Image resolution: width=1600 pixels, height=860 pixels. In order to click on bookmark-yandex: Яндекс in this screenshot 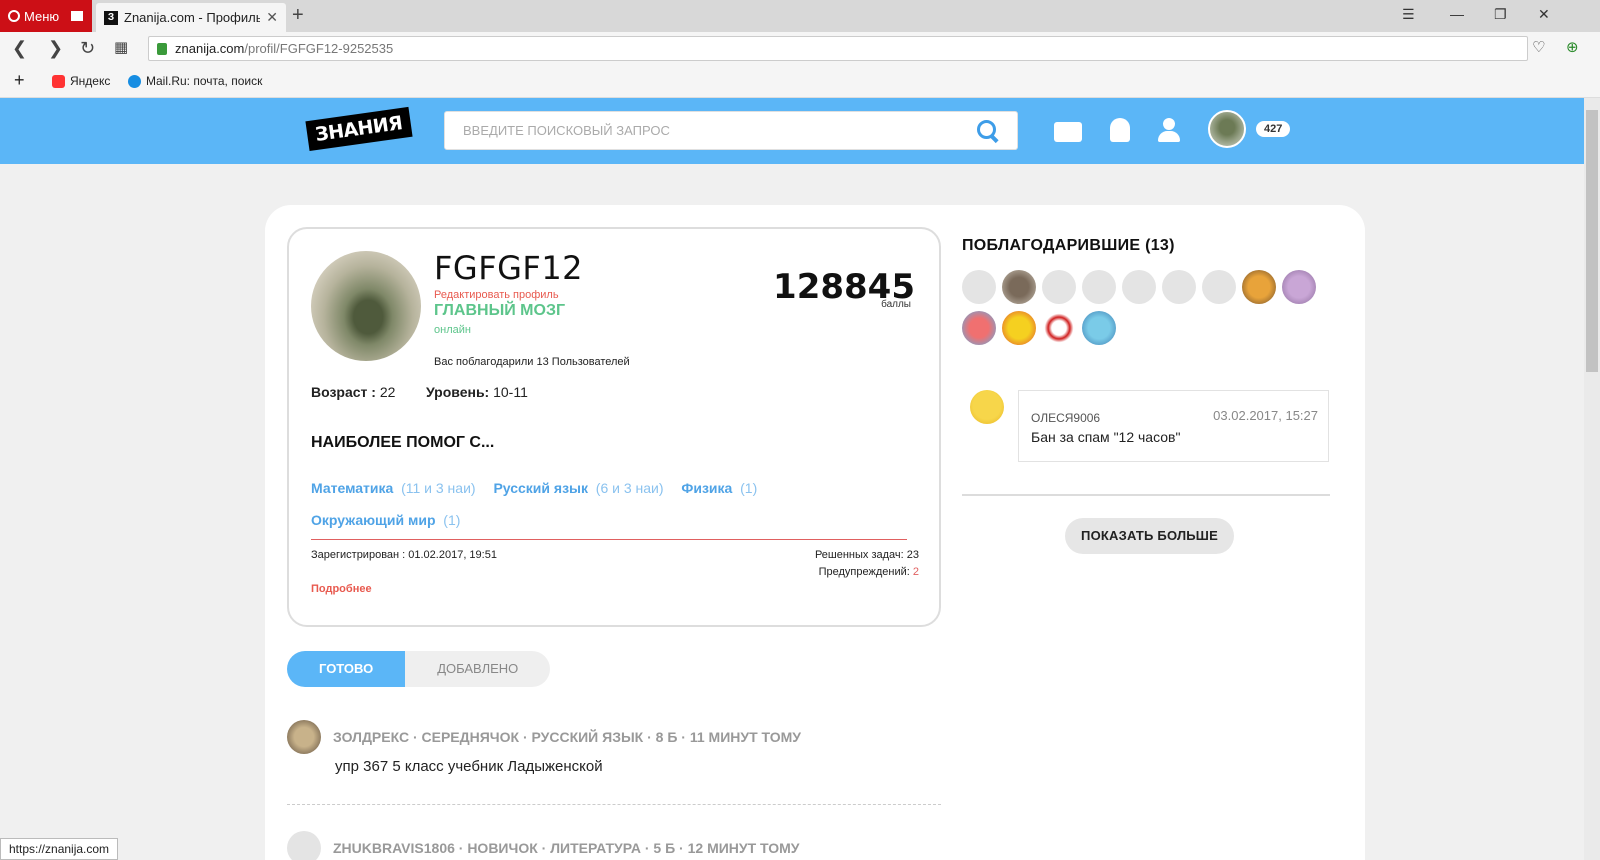, I will do `click(81, 81)`.